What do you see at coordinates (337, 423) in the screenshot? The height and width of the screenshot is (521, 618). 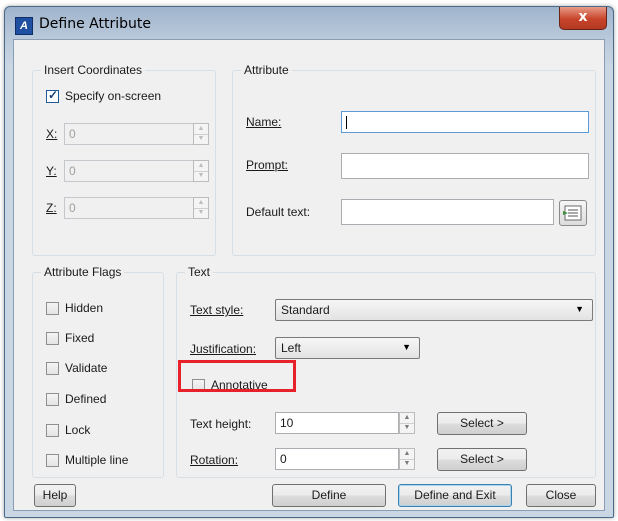 I see `text-height-input: 10` at bounding box center [337, 423].